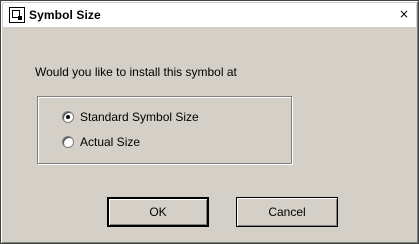 This screenshot has height=244, width=419. What do you see at coordinates (136, 72) in the screenshot?
I see `prompt-text: Would you like to install this symbol at` at bounding box center [136, 72].